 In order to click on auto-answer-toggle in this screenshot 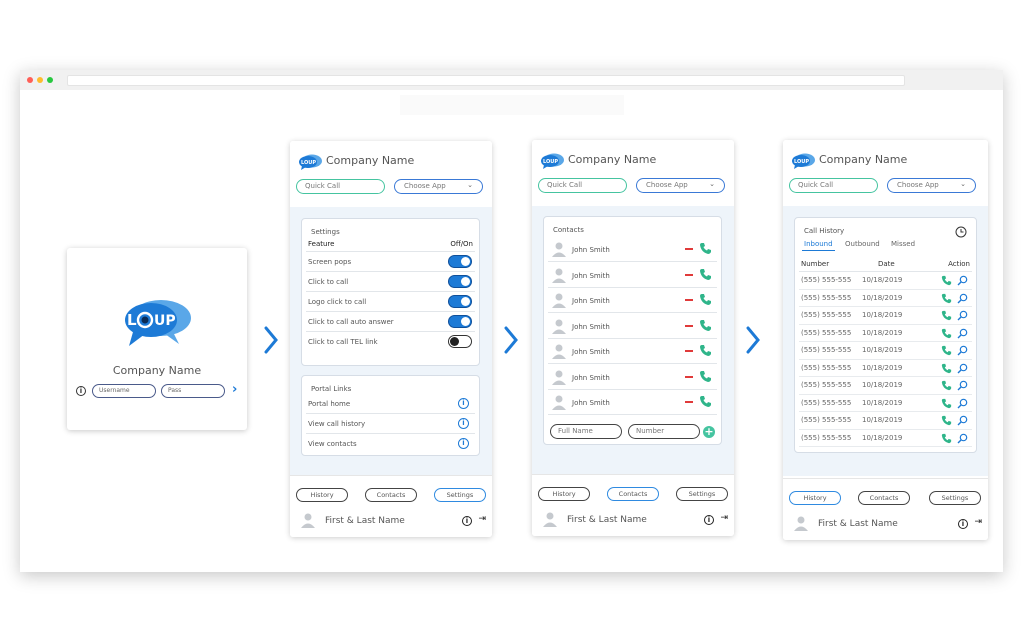, I will do `click(460, 321)`.